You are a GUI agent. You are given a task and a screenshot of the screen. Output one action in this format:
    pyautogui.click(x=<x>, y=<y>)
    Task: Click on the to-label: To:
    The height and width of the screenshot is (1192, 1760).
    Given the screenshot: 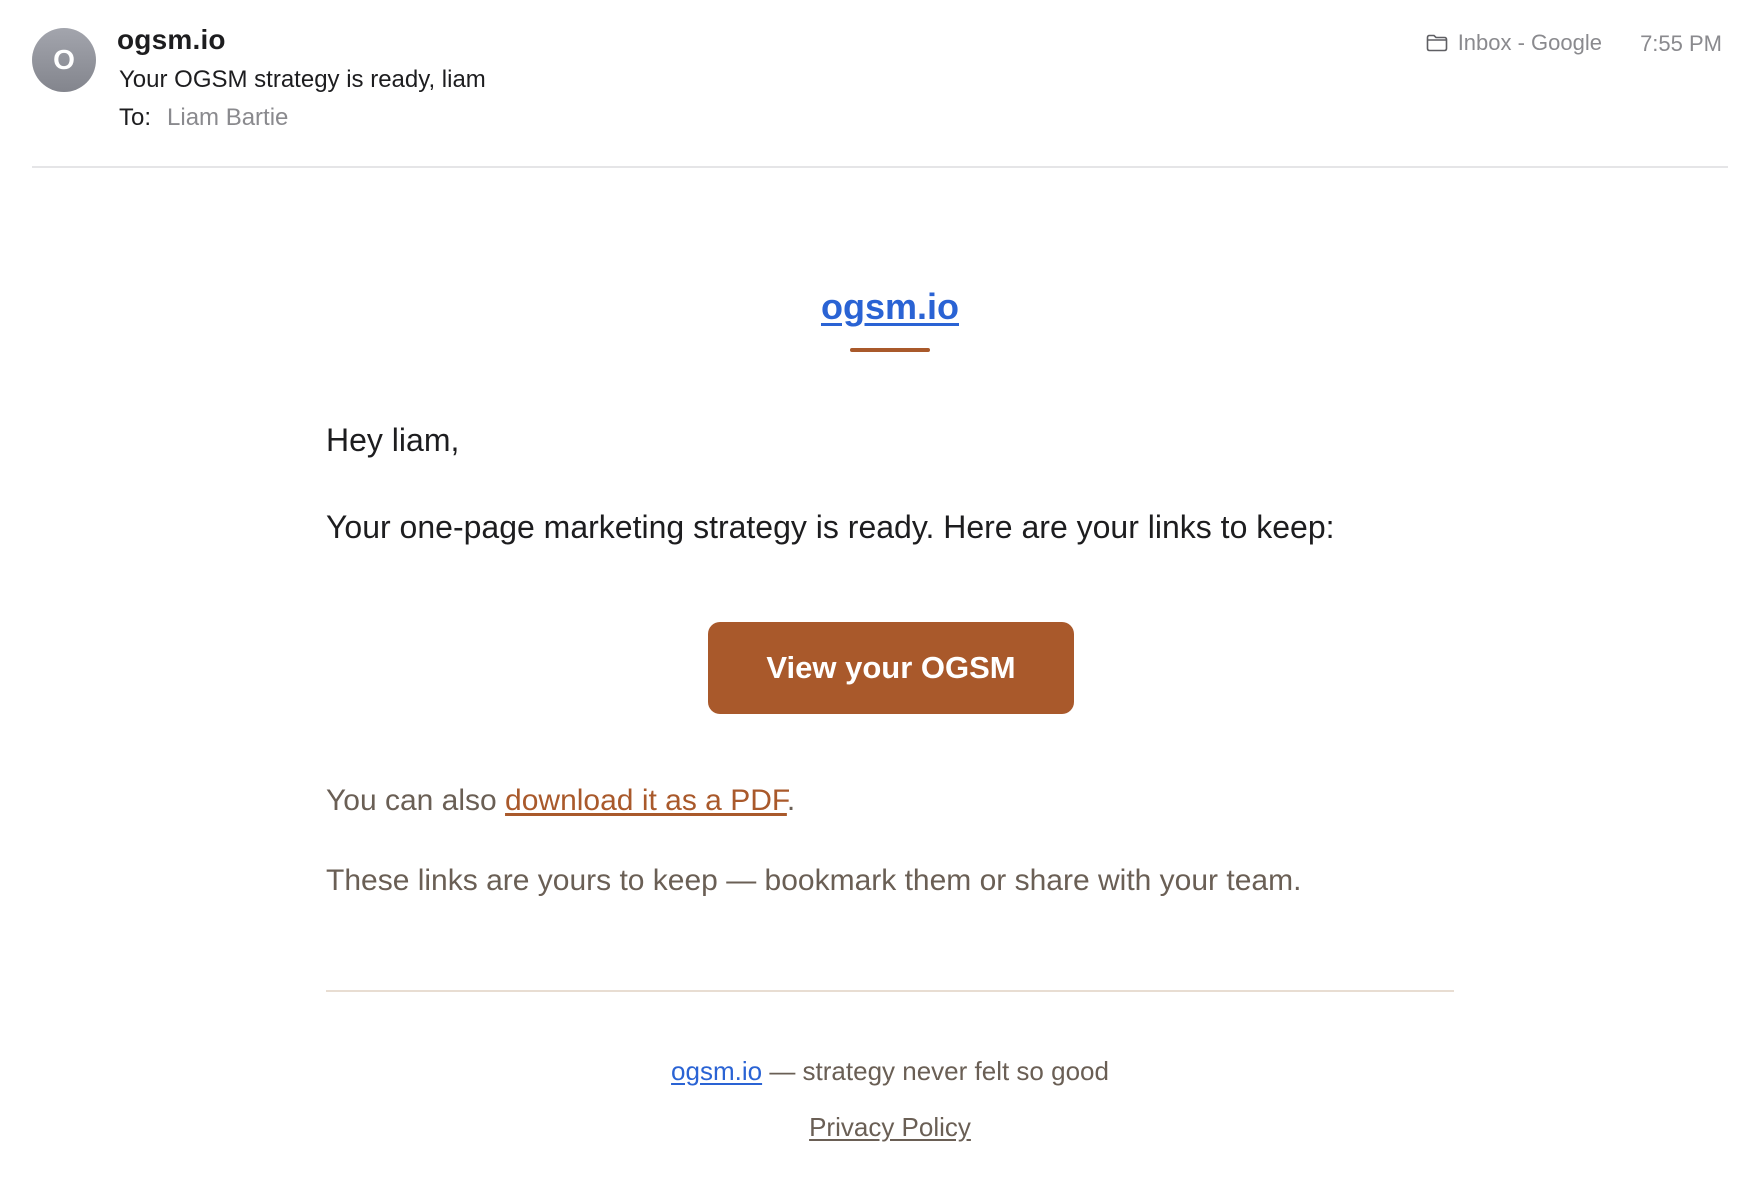 What is the action you would take?
    pyautogui.click(x=135, y=117)
    